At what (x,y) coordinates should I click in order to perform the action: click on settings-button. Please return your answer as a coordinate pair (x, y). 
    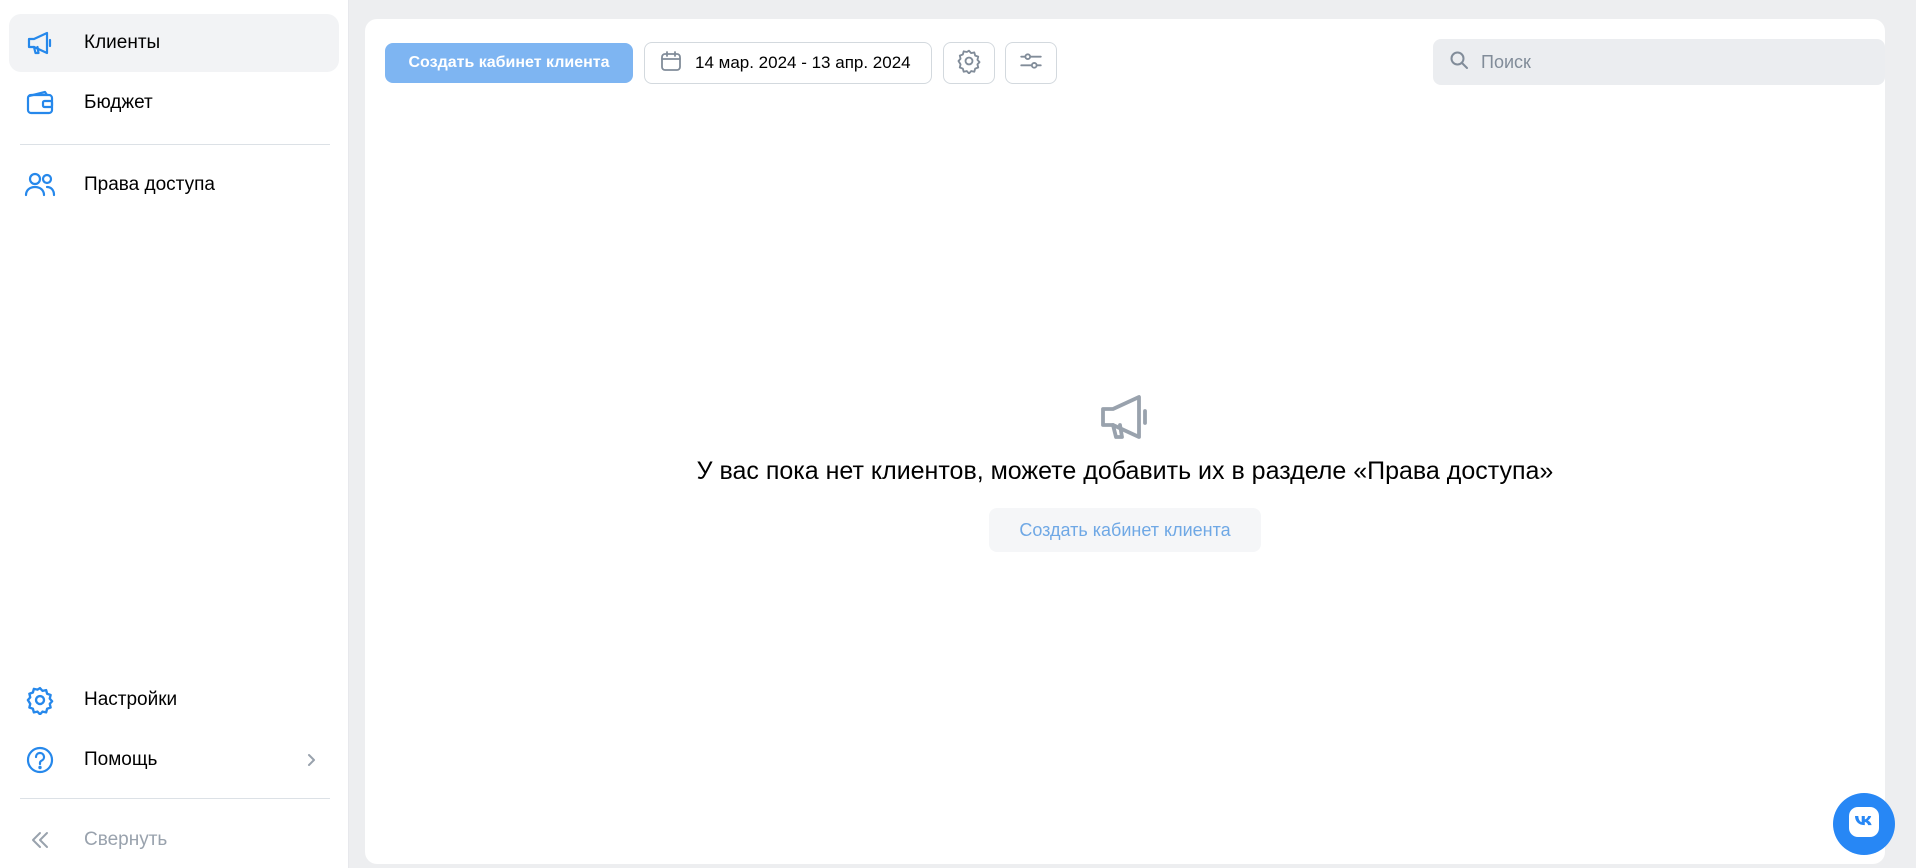
    Looking at the image, I should click on (969, 63).